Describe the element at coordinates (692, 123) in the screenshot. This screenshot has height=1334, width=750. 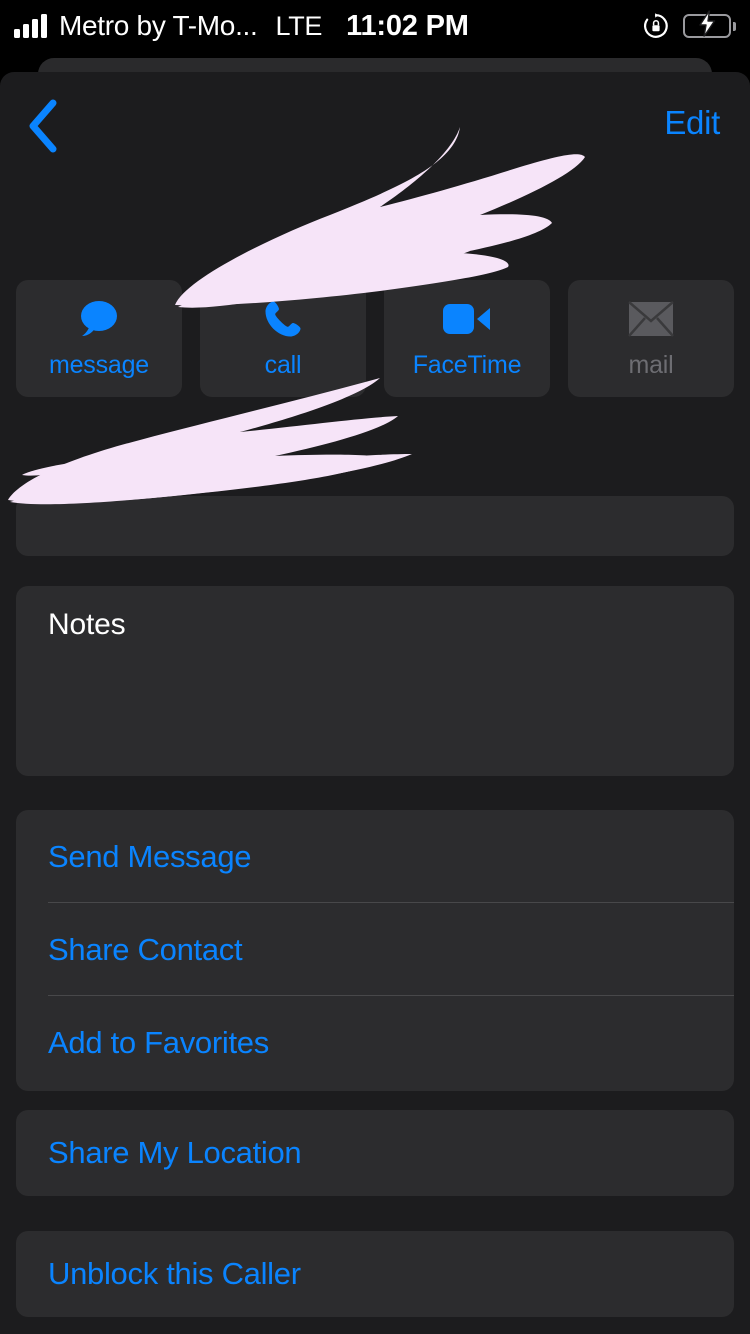
I see `edit-button: Edit` at that location.